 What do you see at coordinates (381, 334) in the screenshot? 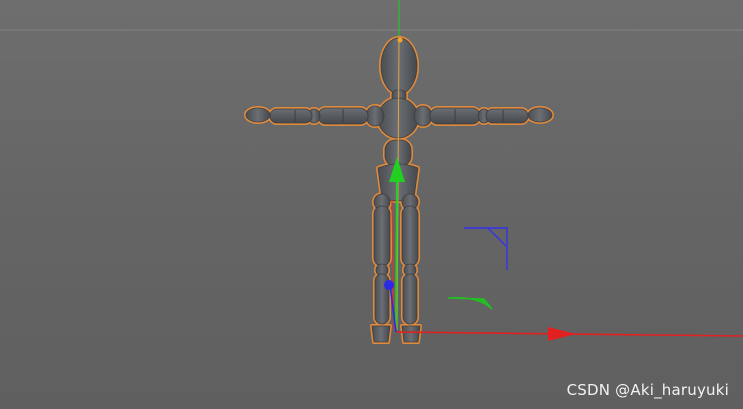
I see `left-foot` at bounding box center [381, 334].